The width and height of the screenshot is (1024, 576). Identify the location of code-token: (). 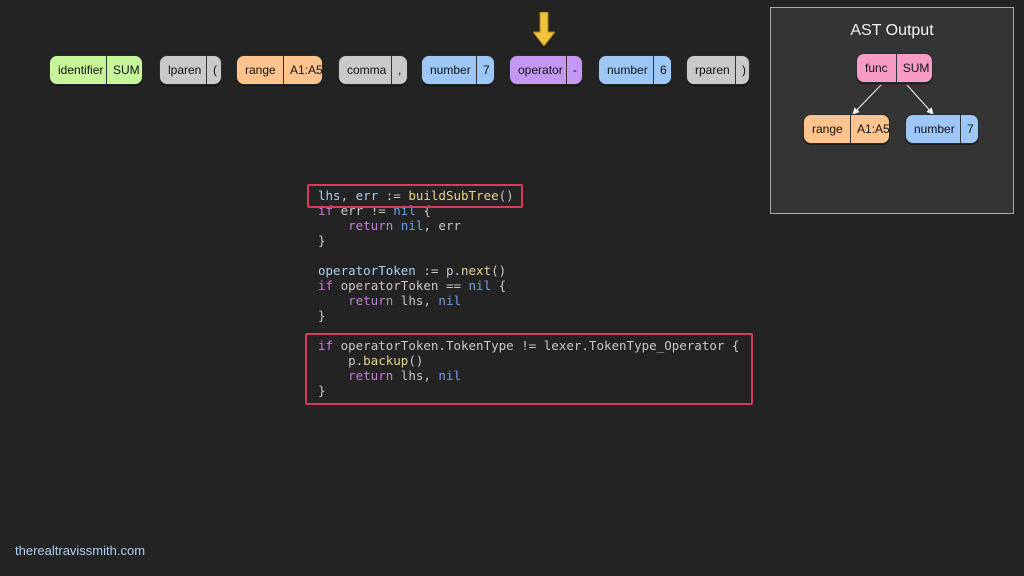
(499, 270).